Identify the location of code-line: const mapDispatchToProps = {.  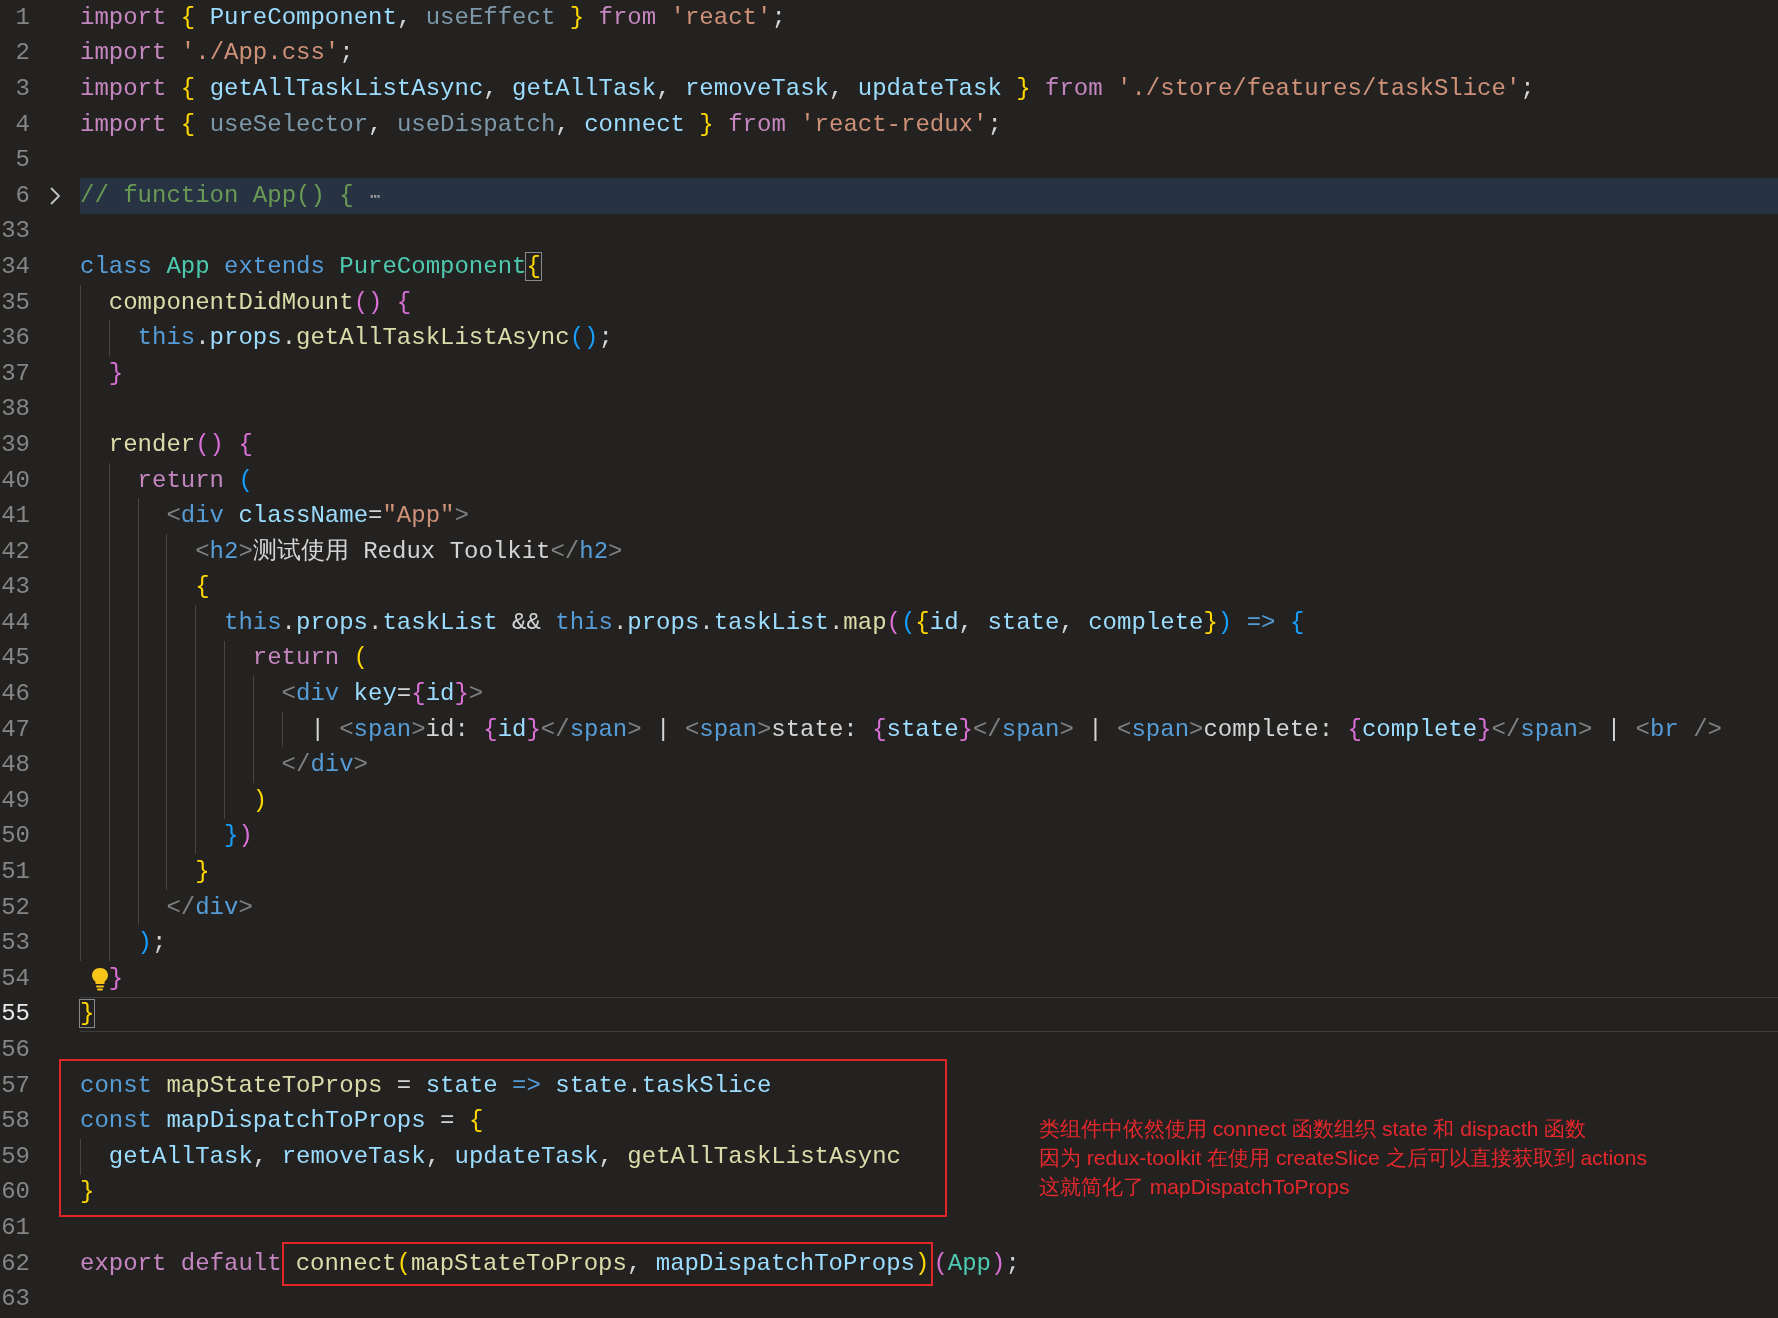
(282, 1121).